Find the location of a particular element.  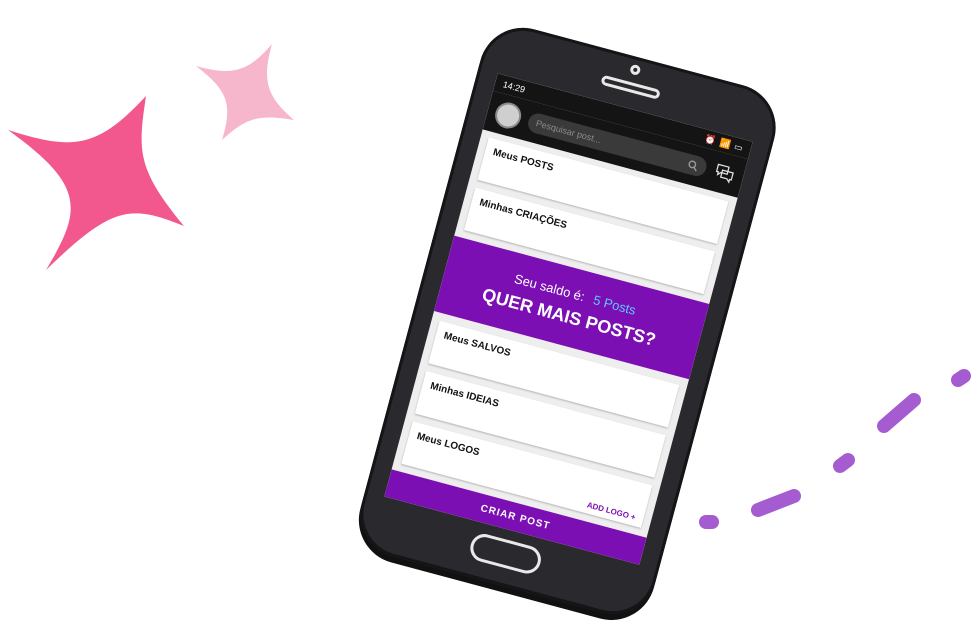

sparkle-large-icon is located at coordinates (96, 183).